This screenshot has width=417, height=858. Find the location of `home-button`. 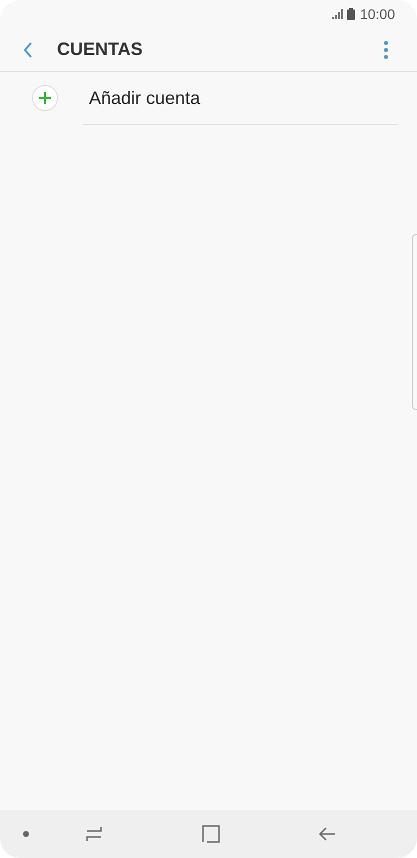

home-button is located at coordinates (211, 834).